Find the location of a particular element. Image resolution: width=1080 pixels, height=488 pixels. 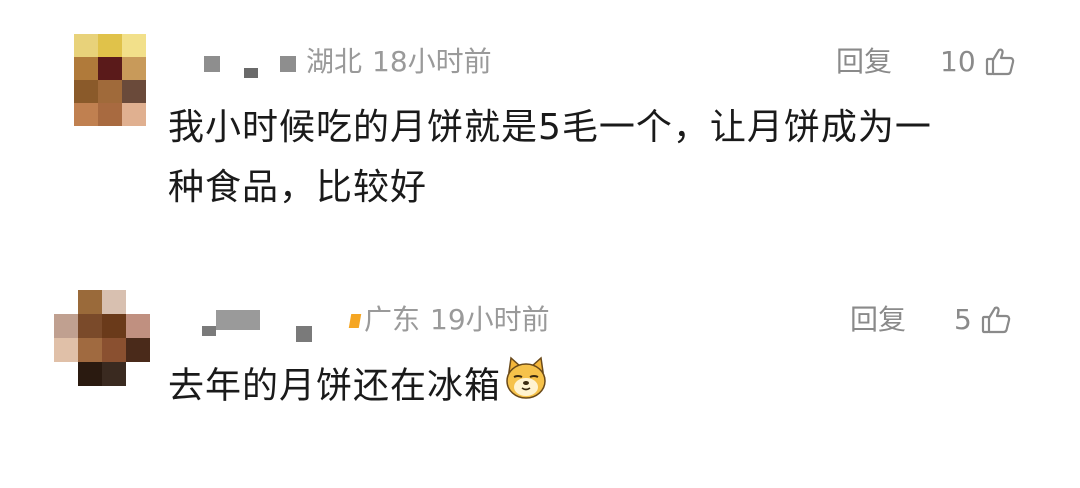

doge-emoji-icon is located at coordinates (526, 387).